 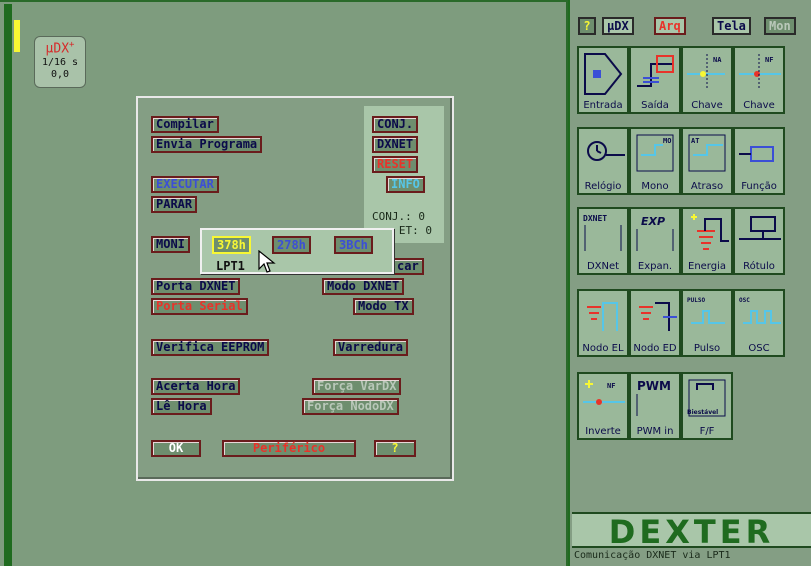 I want to click on carregar-button: car, so click(x=408, y=266).